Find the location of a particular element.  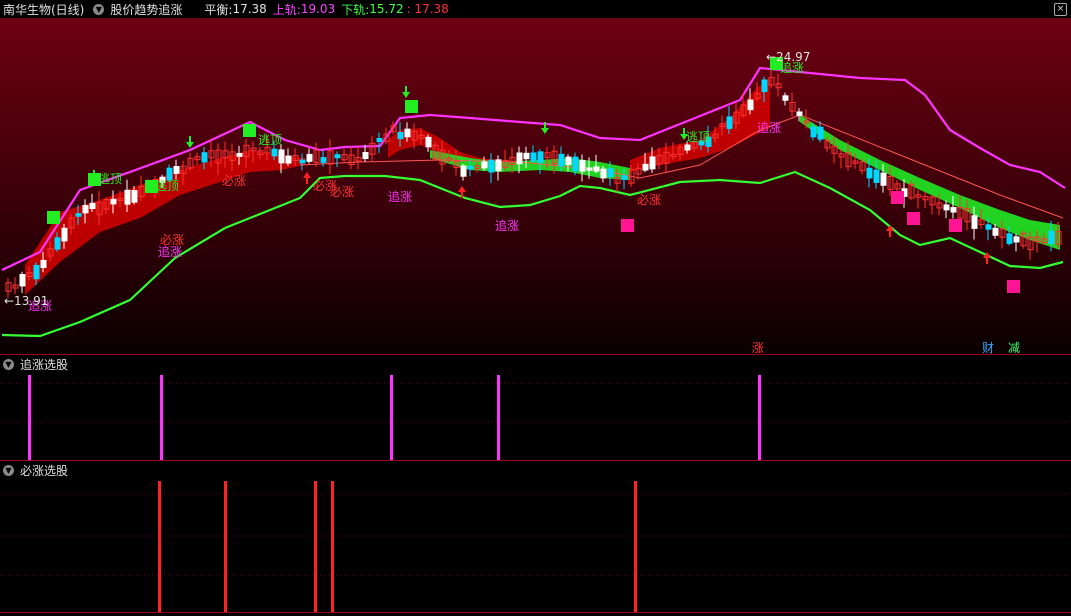

sub-chart-1-header: ▼ 追涨选股 is located at coordinates (535, 364).